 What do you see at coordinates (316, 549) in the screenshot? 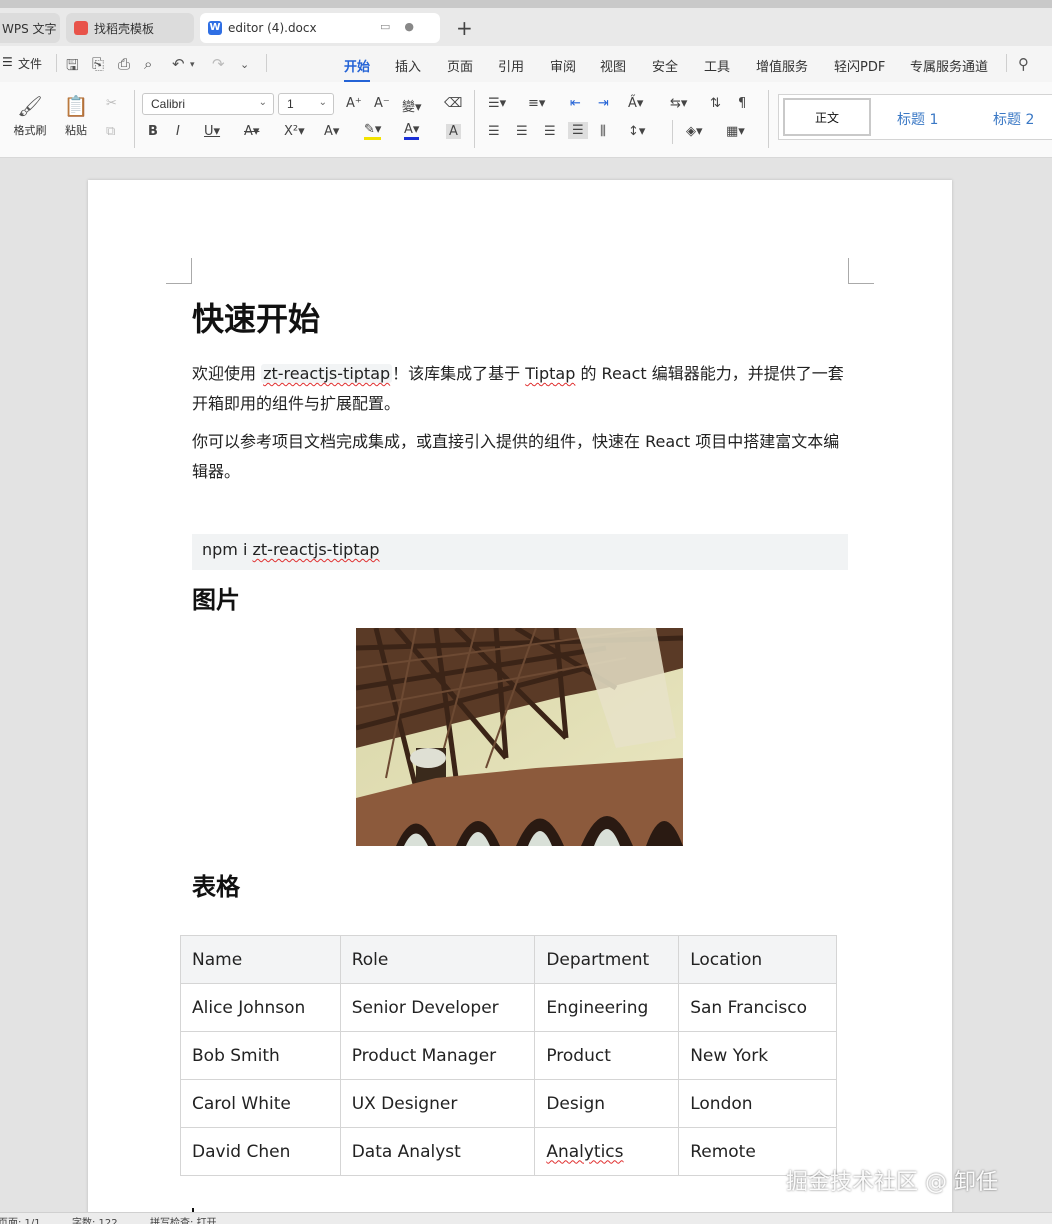
I see `code-package: zt-reactjs-tiptap` at bounding box center [316, 549].